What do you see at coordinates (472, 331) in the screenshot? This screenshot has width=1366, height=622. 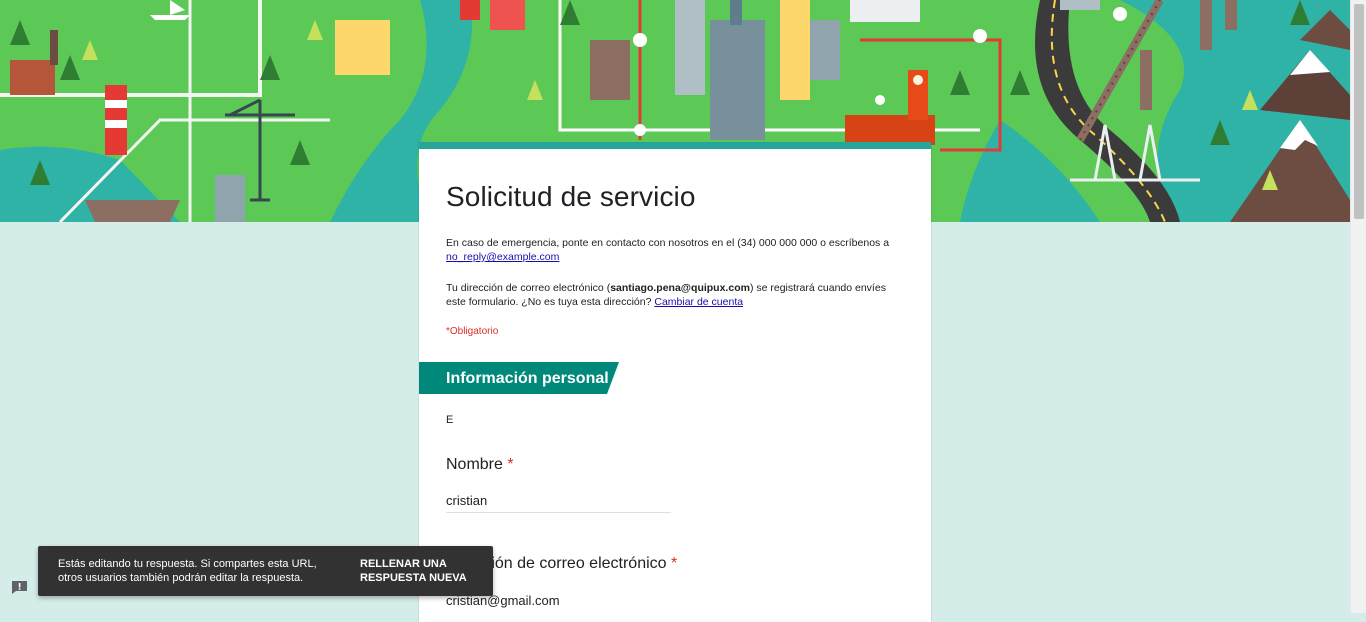 I see `required-note: *Obligatorio` at bounding box center [472, 331].